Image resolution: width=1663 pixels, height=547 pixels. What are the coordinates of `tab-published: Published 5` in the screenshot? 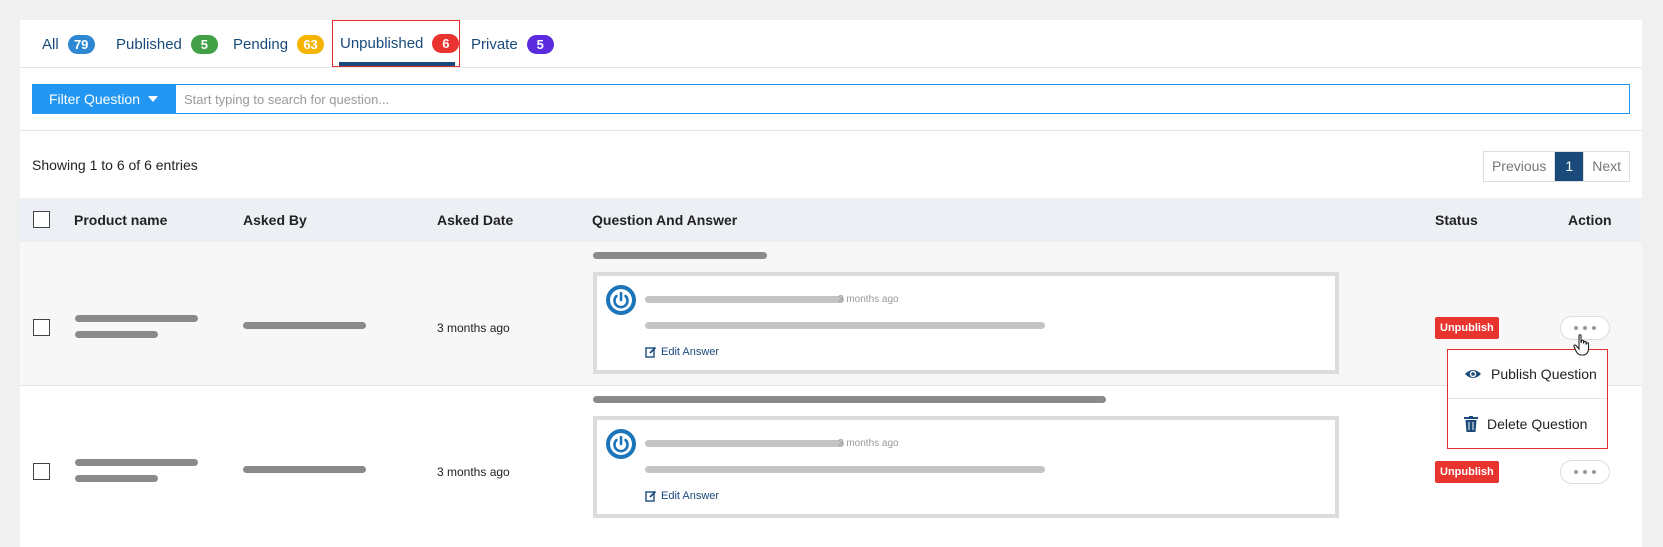 It's located at (167, 44).